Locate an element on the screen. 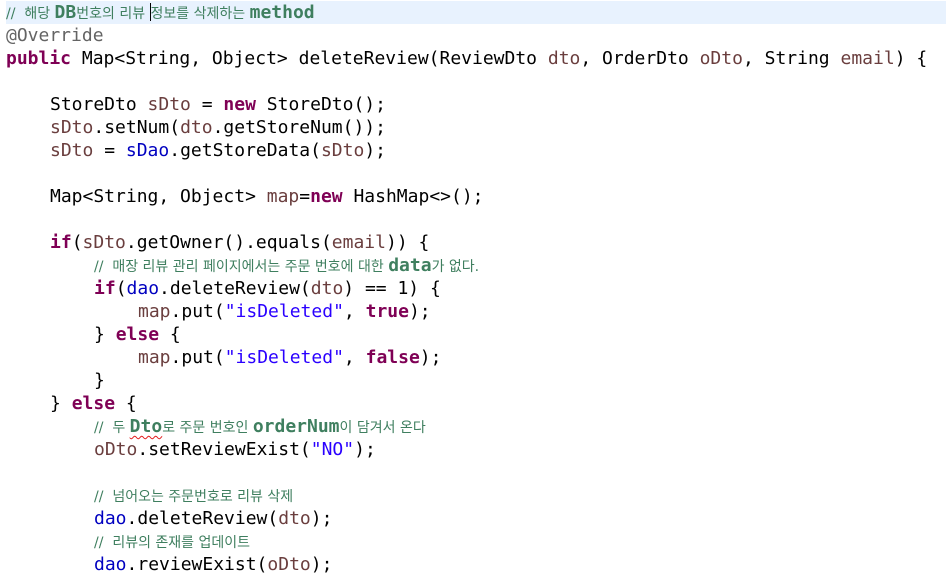  comment-text: data is located at coordinates (410, 265).